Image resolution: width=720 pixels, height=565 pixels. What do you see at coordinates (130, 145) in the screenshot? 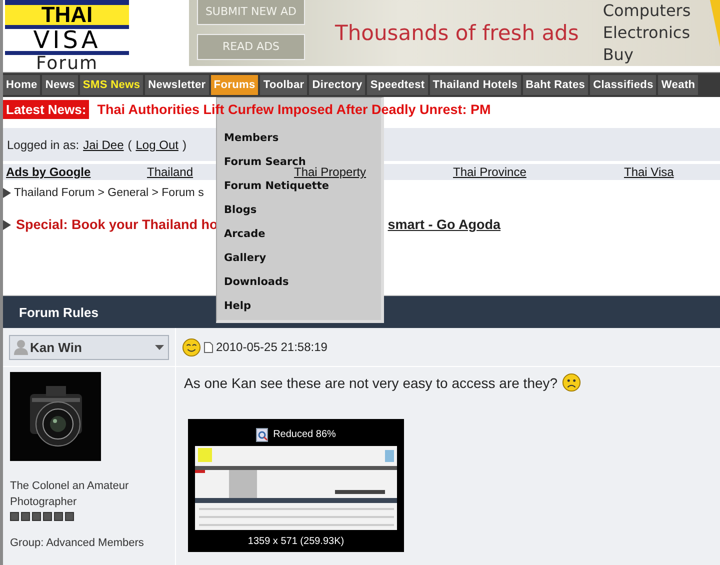
I see `bracket: (` at bounding box center [130, 145].